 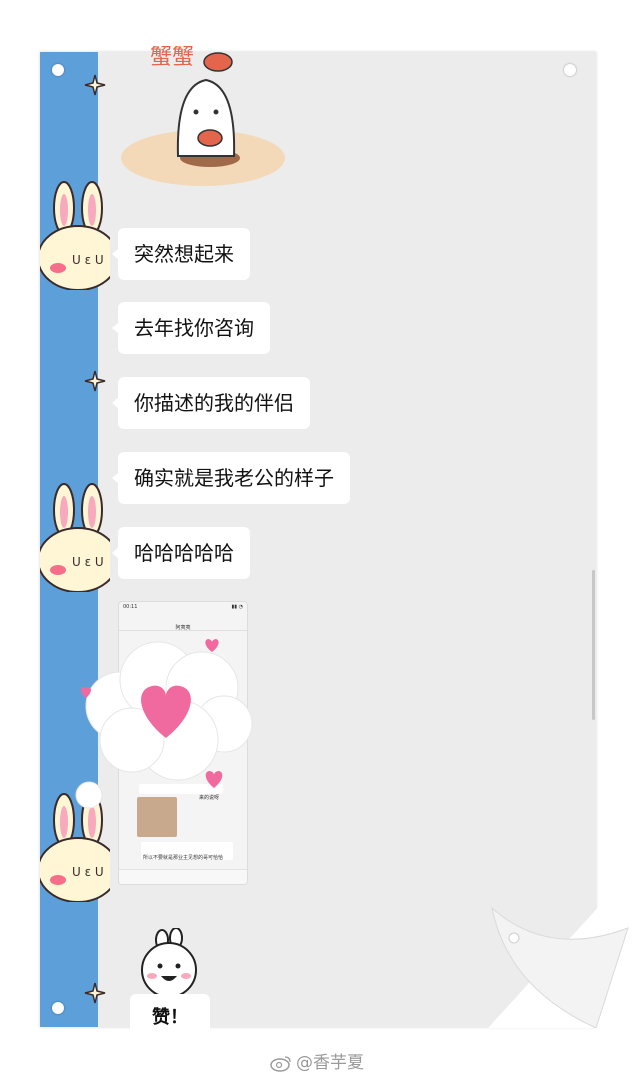 What do you see at coordinates (169, 963) in the screenshot?
I see `bunny-sticker-icon` at bounding box center [169, 963].